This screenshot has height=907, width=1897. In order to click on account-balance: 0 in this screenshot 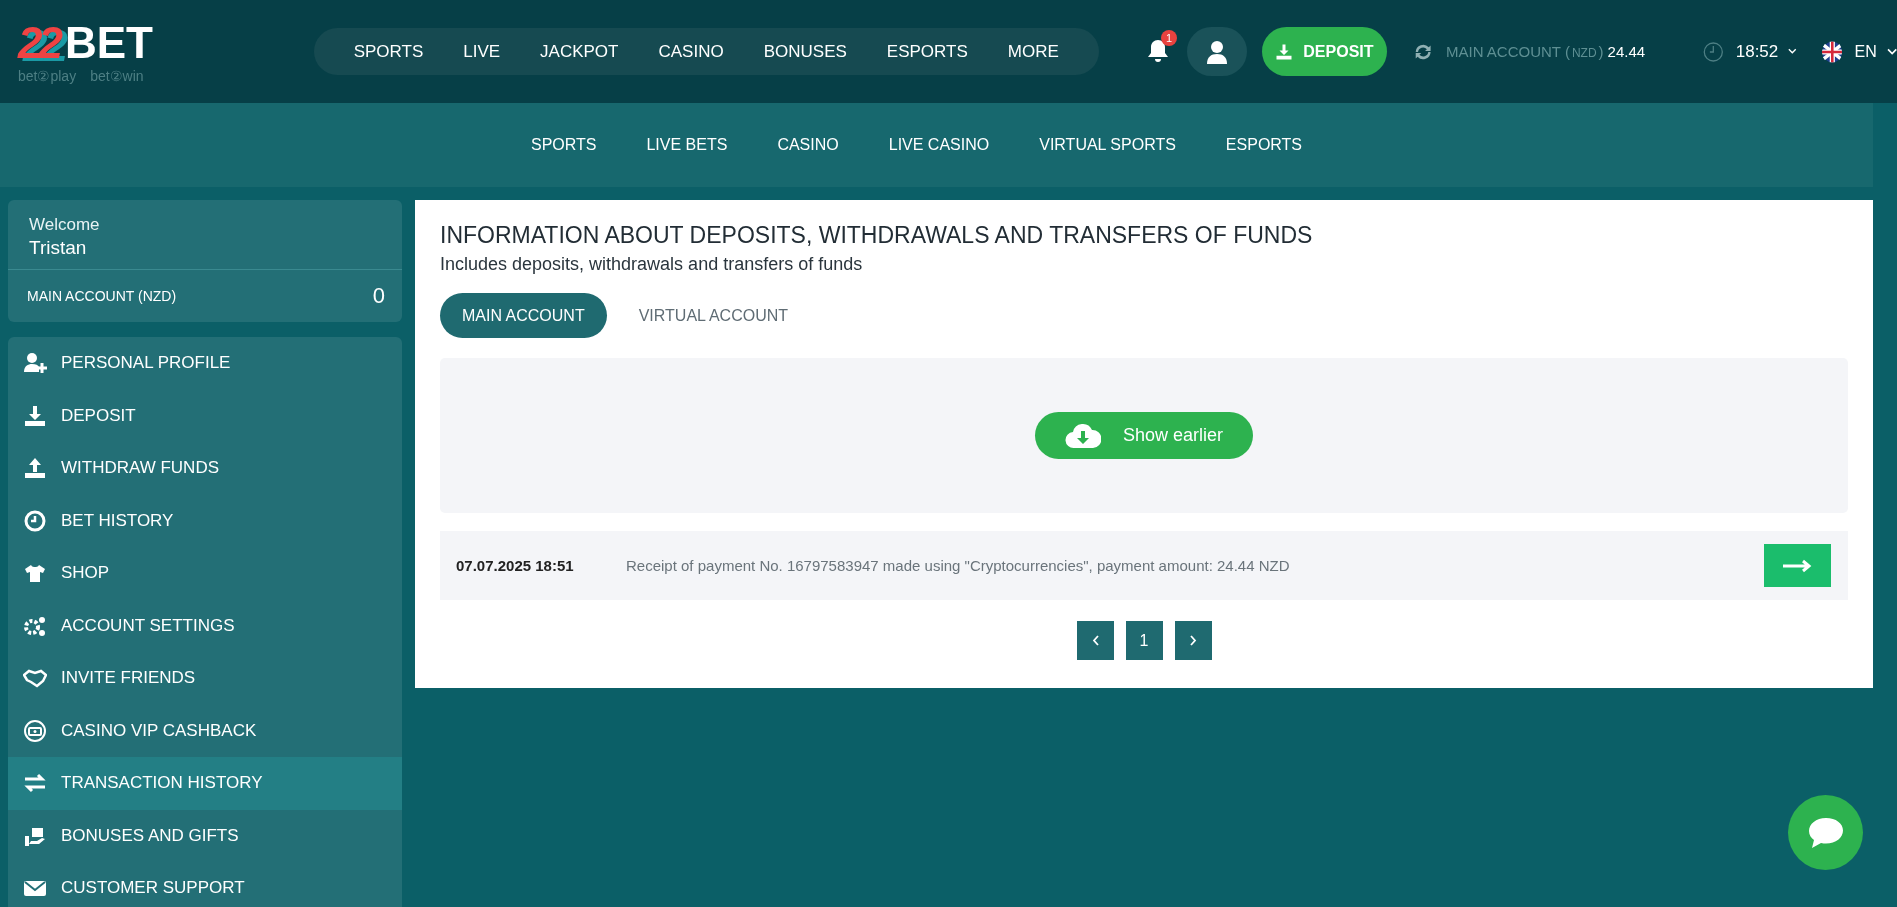, I will do `click(378, 296)`.